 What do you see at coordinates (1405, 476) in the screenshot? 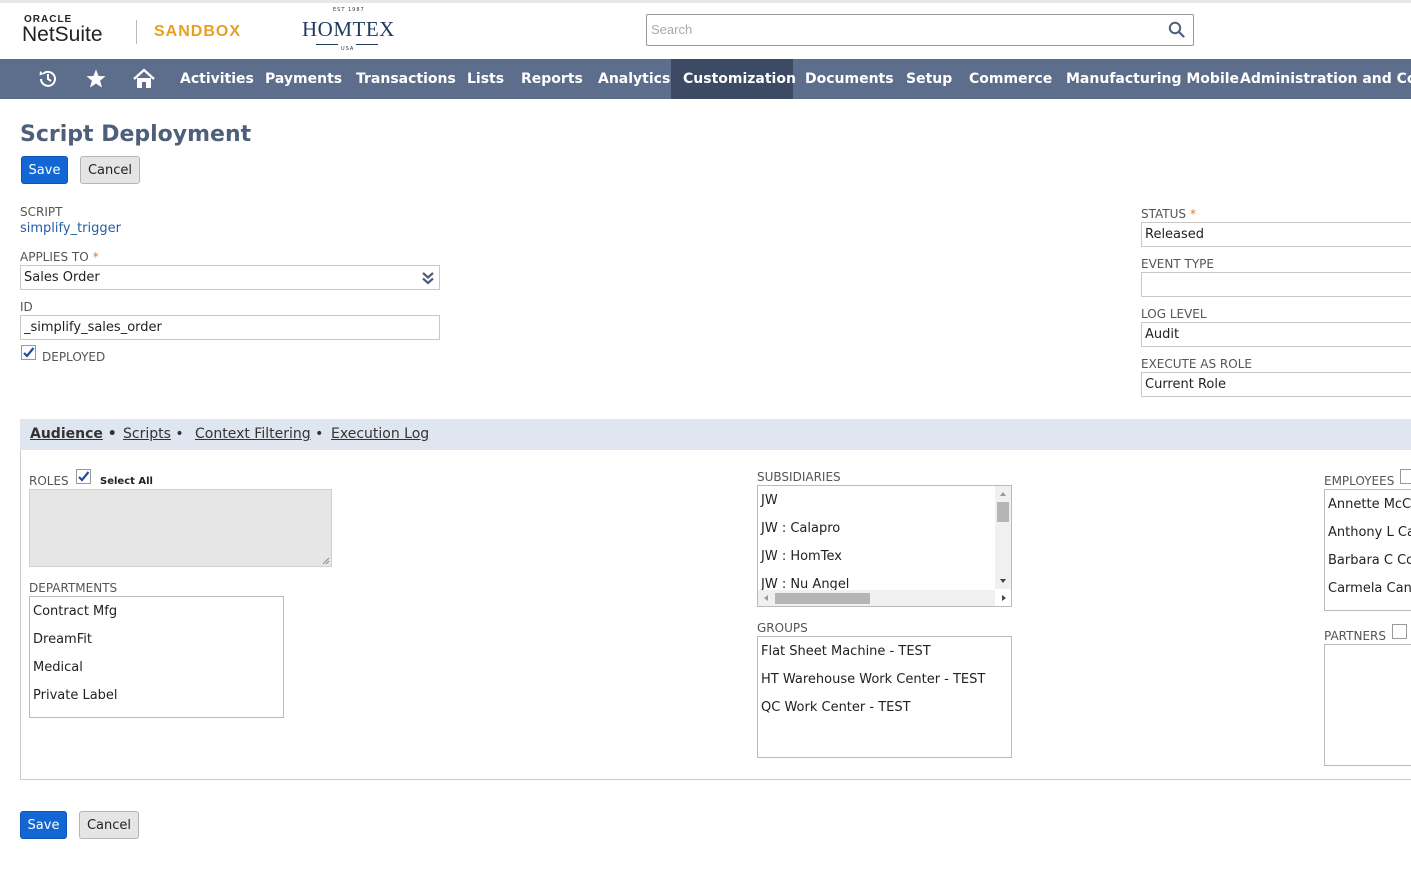
I see `employees-select-all-checkbox` at bounding box center [1405, 476].